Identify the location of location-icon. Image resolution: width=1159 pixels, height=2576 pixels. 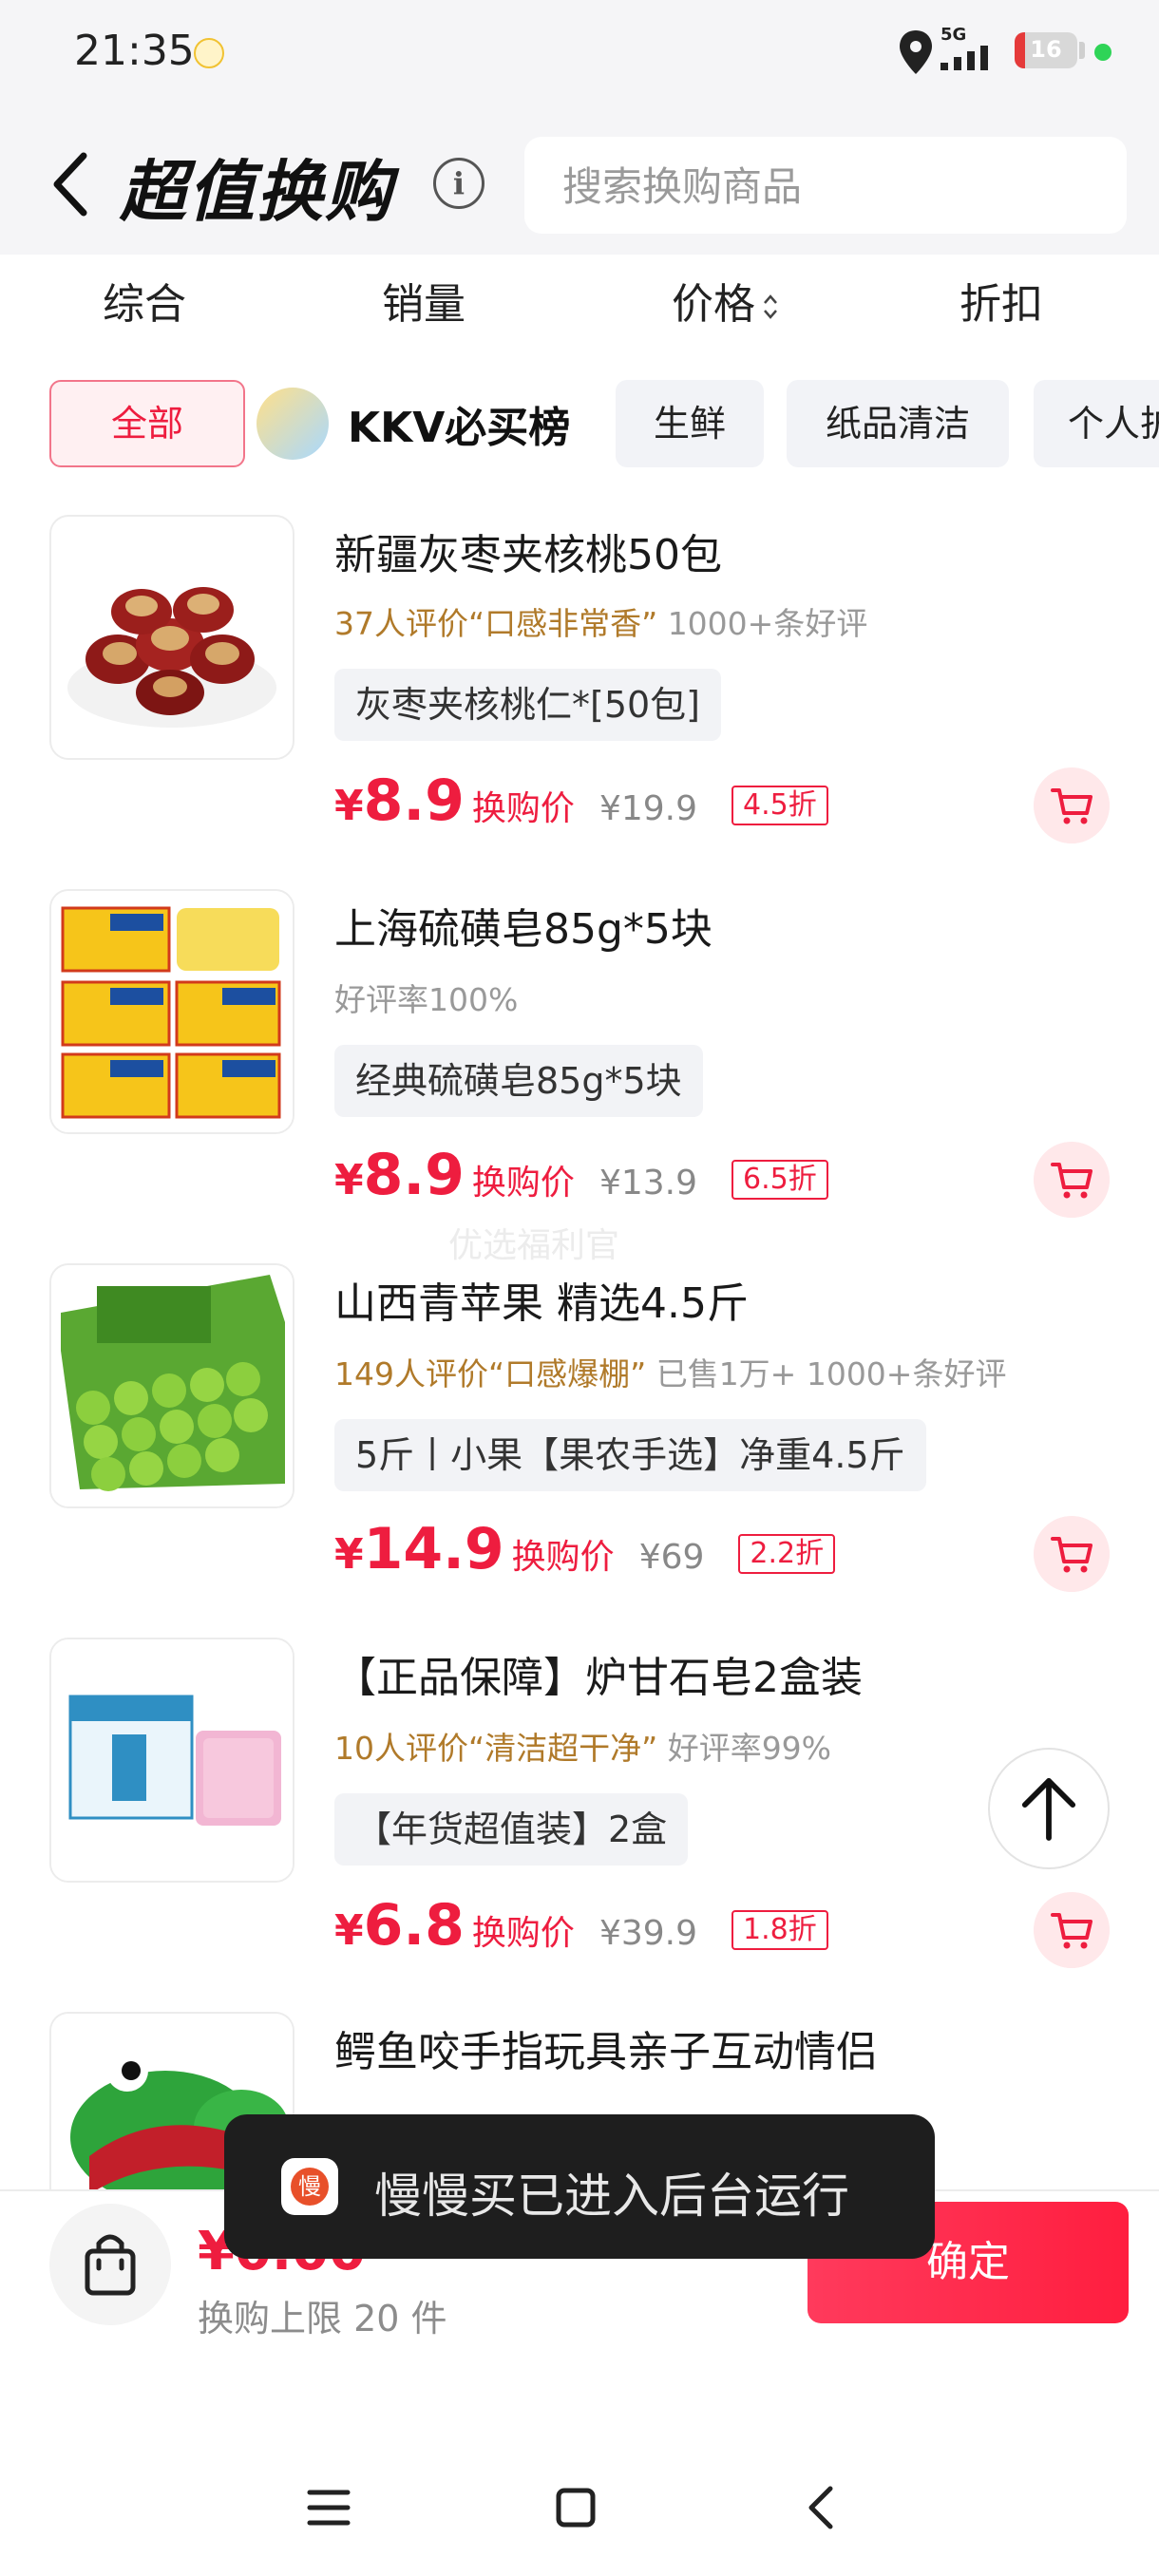
(916, 52).